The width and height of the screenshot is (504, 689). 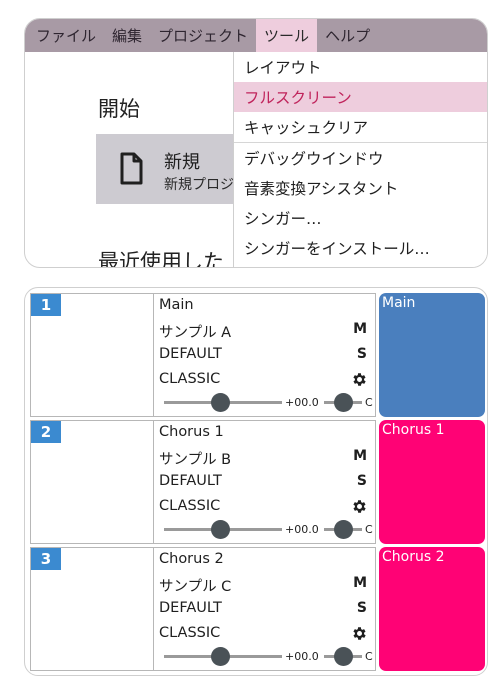 I want to click on start-heading: 開始, so click(x=119, y=109).